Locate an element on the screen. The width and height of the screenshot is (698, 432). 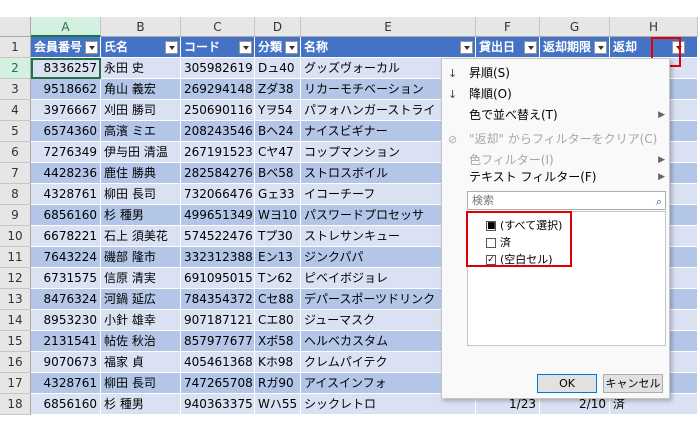
search-placeholder: 検索 is located at coordinates (483, 200).